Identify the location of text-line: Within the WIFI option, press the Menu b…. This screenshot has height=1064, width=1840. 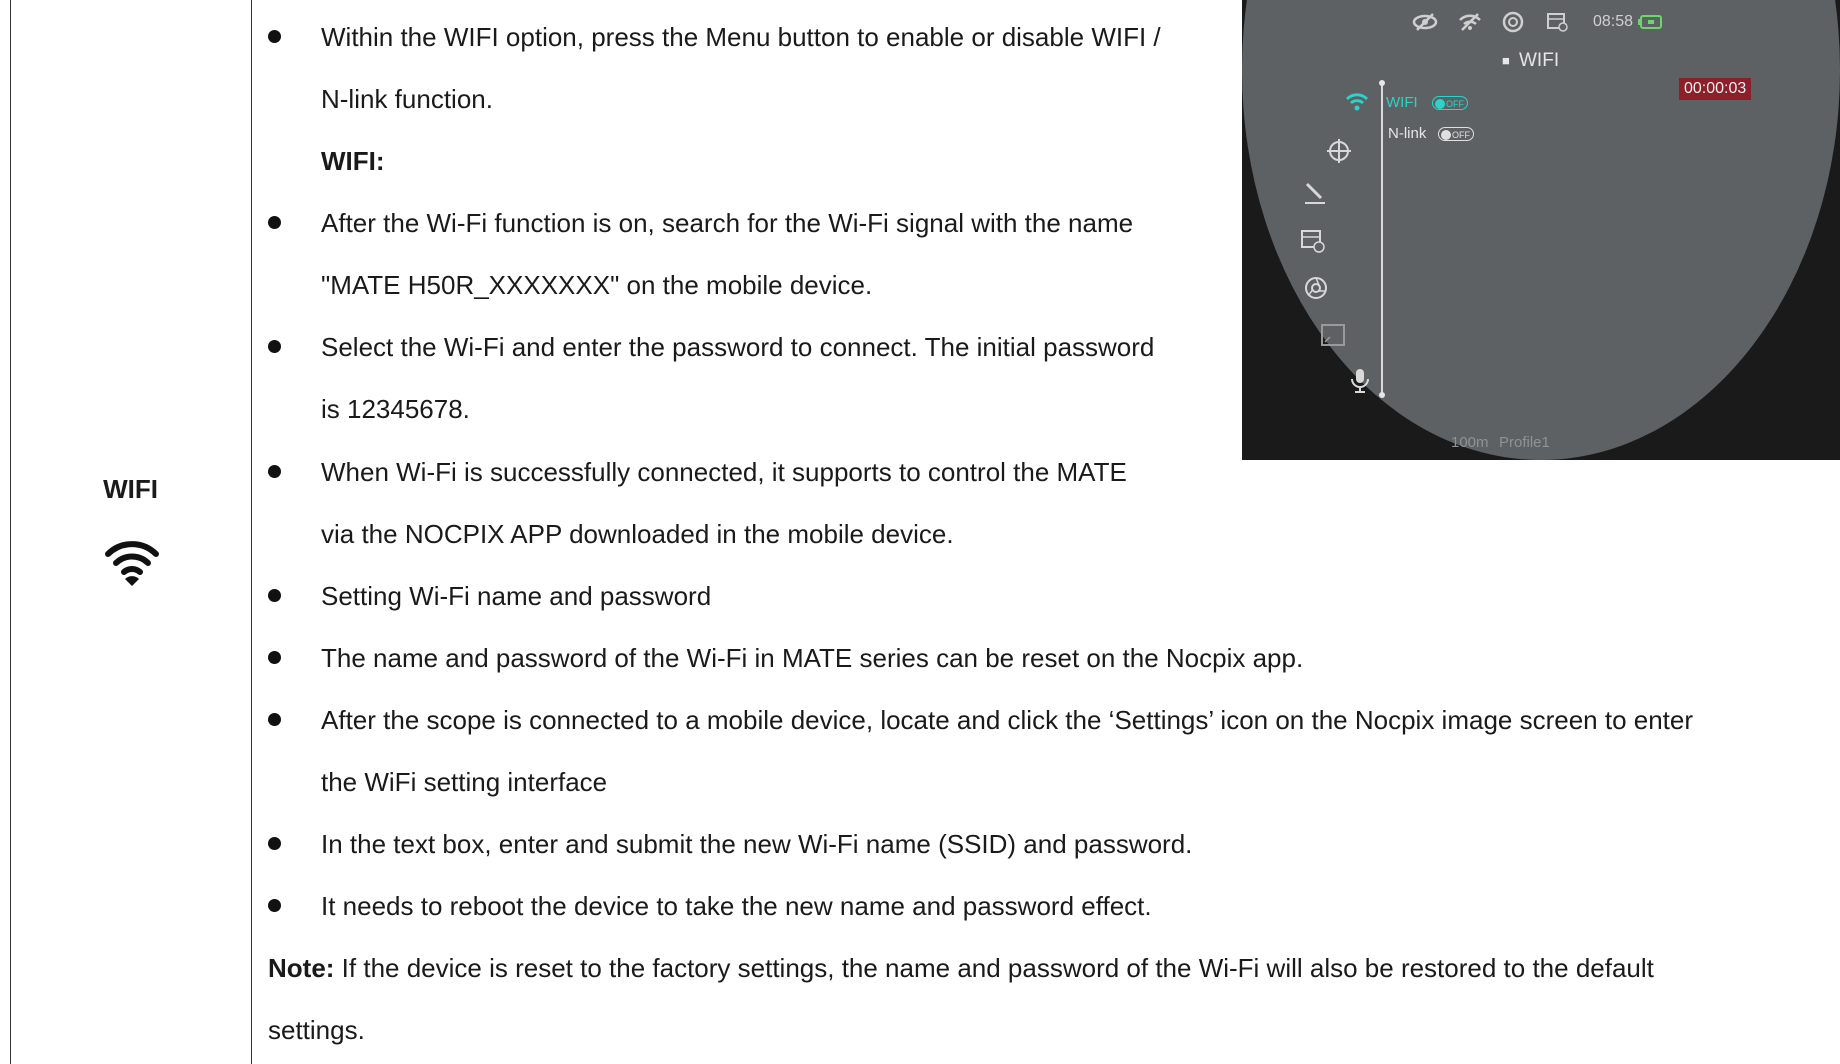
(741, 37).